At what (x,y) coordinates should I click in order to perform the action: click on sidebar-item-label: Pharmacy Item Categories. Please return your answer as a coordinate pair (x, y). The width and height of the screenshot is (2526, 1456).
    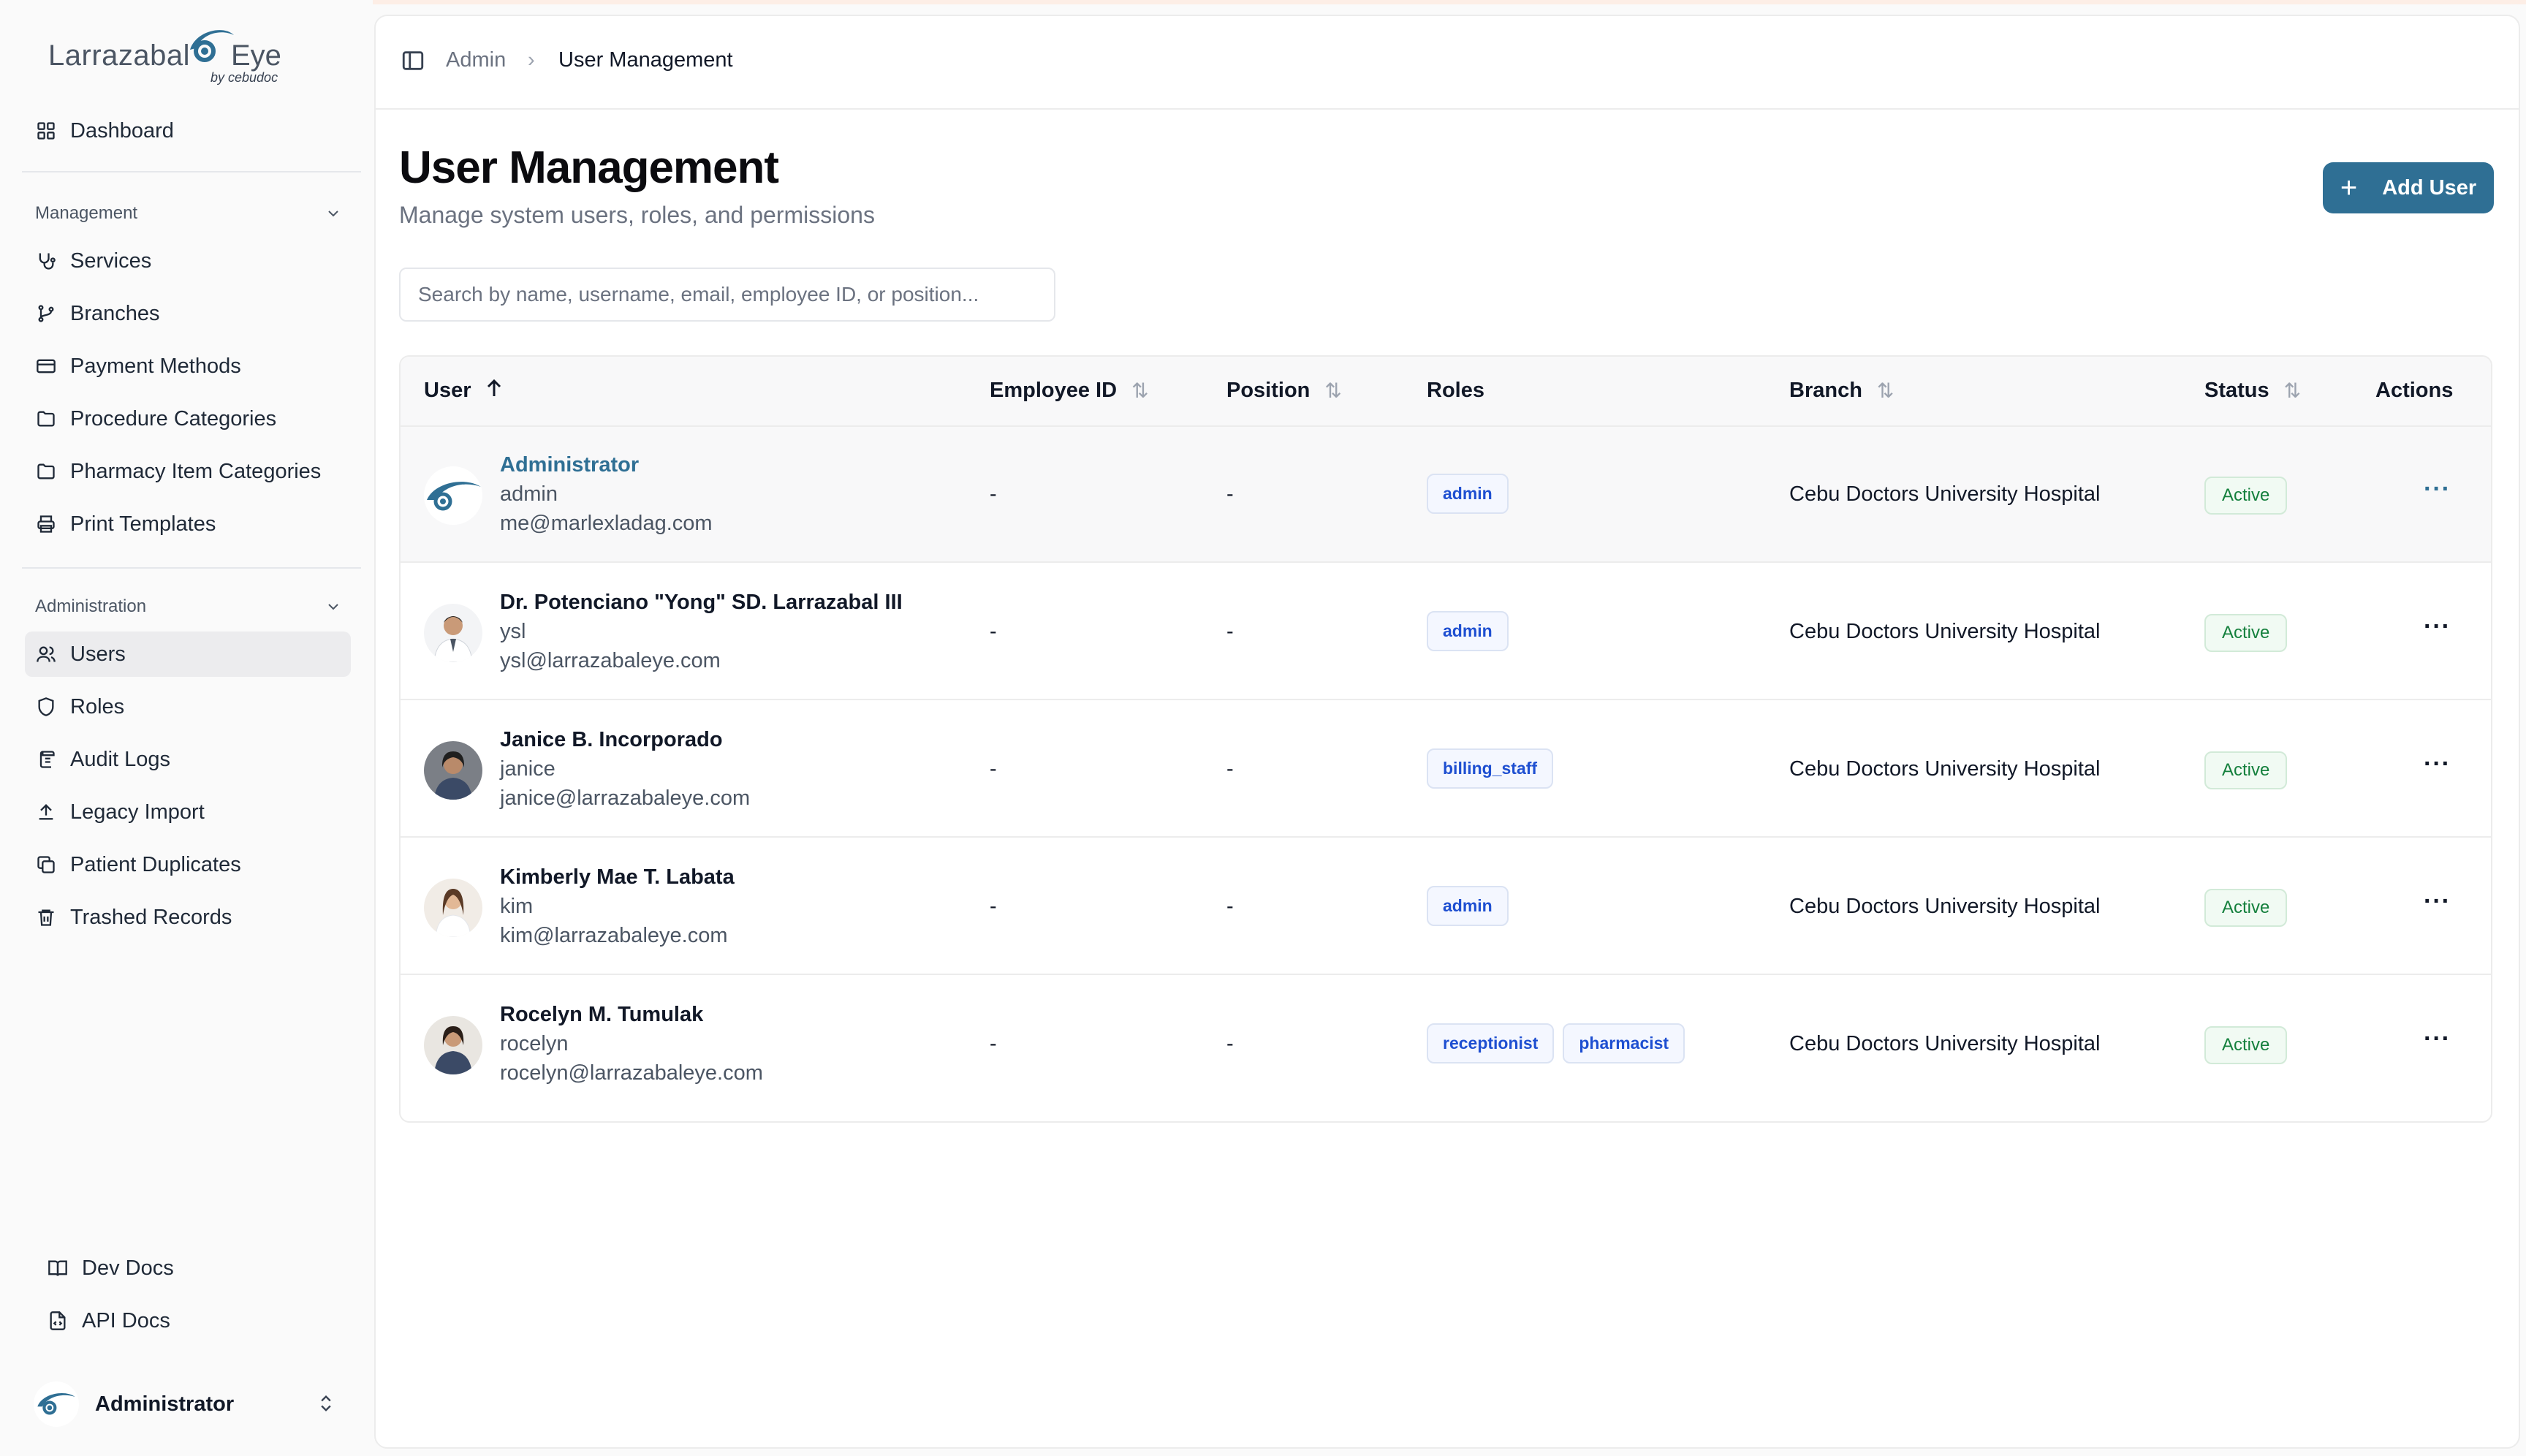
    Looking at the image, I should click on (196, 471).